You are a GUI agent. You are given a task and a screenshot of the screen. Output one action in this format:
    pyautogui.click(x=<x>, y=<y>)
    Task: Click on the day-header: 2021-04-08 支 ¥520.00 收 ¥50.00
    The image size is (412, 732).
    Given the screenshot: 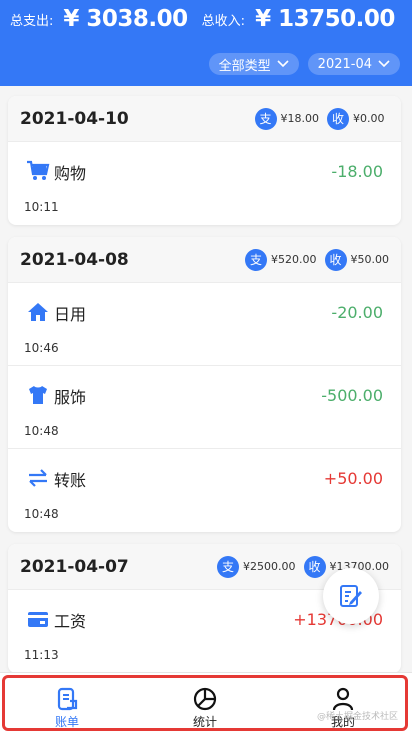 What is the action you would take?
    pyautogui.click(x=204, y=260)
    